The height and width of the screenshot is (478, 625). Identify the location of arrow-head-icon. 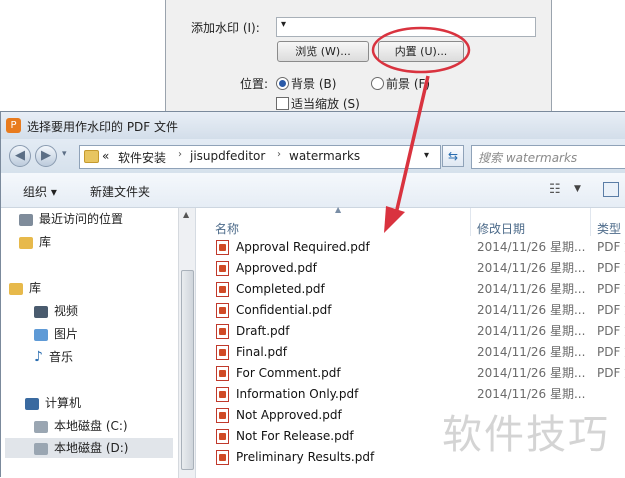
(394, 219).